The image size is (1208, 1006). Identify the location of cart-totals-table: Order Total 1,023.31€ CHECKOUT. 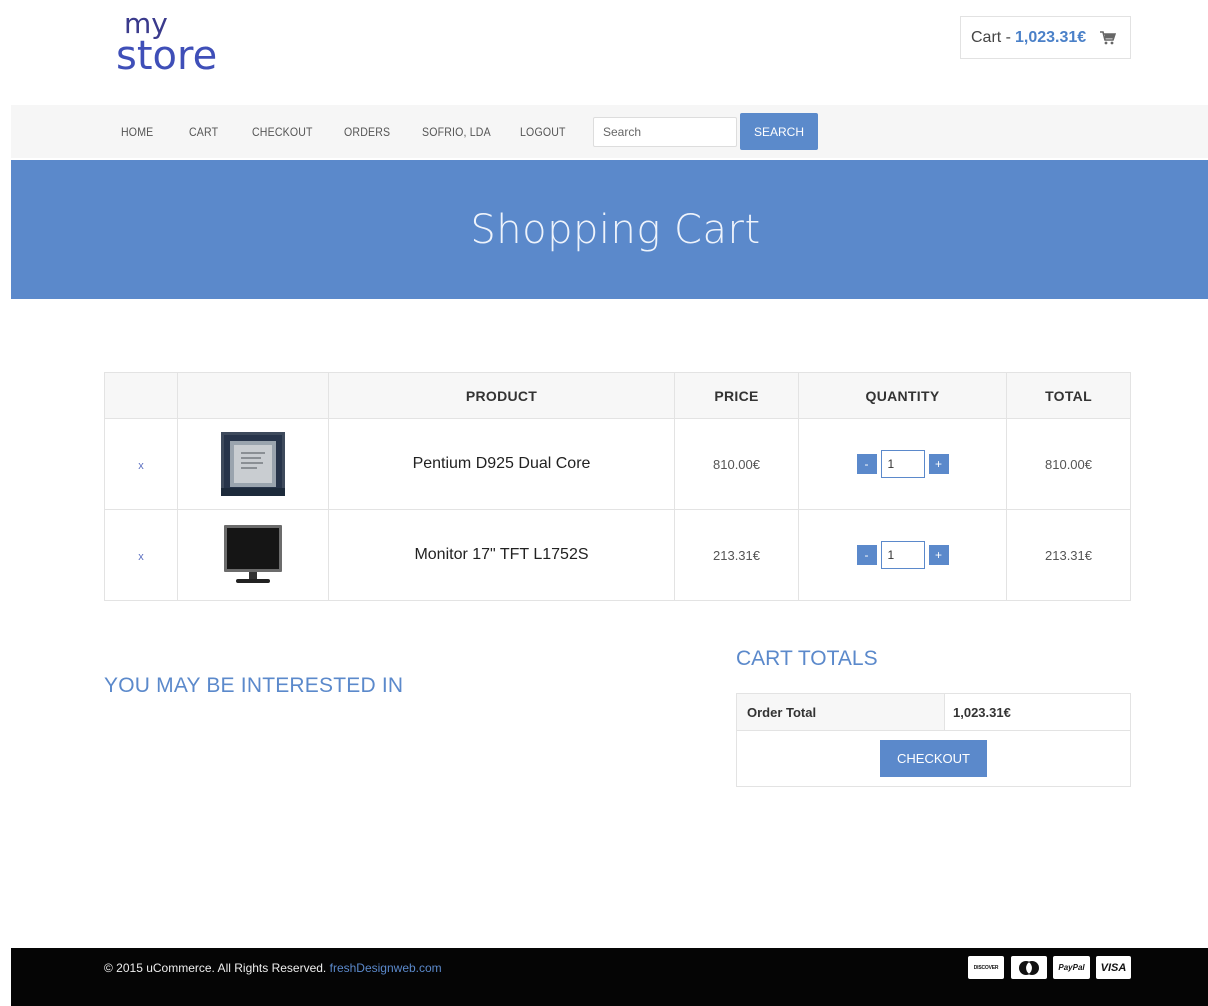
(933, 740).